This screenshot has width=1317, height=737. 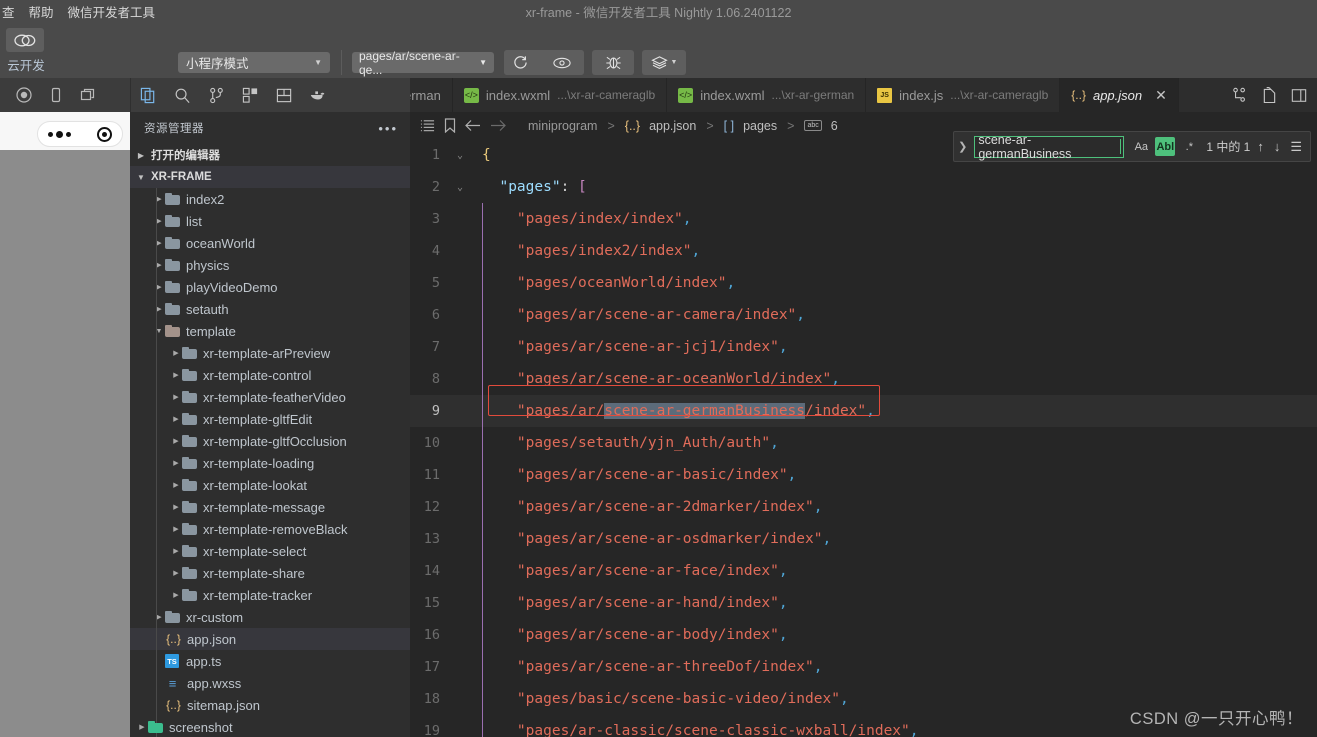 I want to click on tree-item: ▶ xr-template-gltfEdit, so click(x=270, y=419).